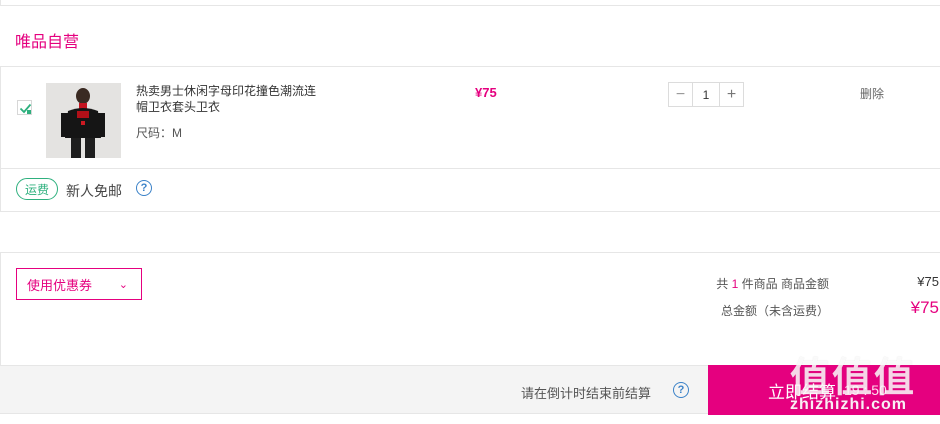  I want to click on quantity-stepper: − 1 +, so click(706, 94).